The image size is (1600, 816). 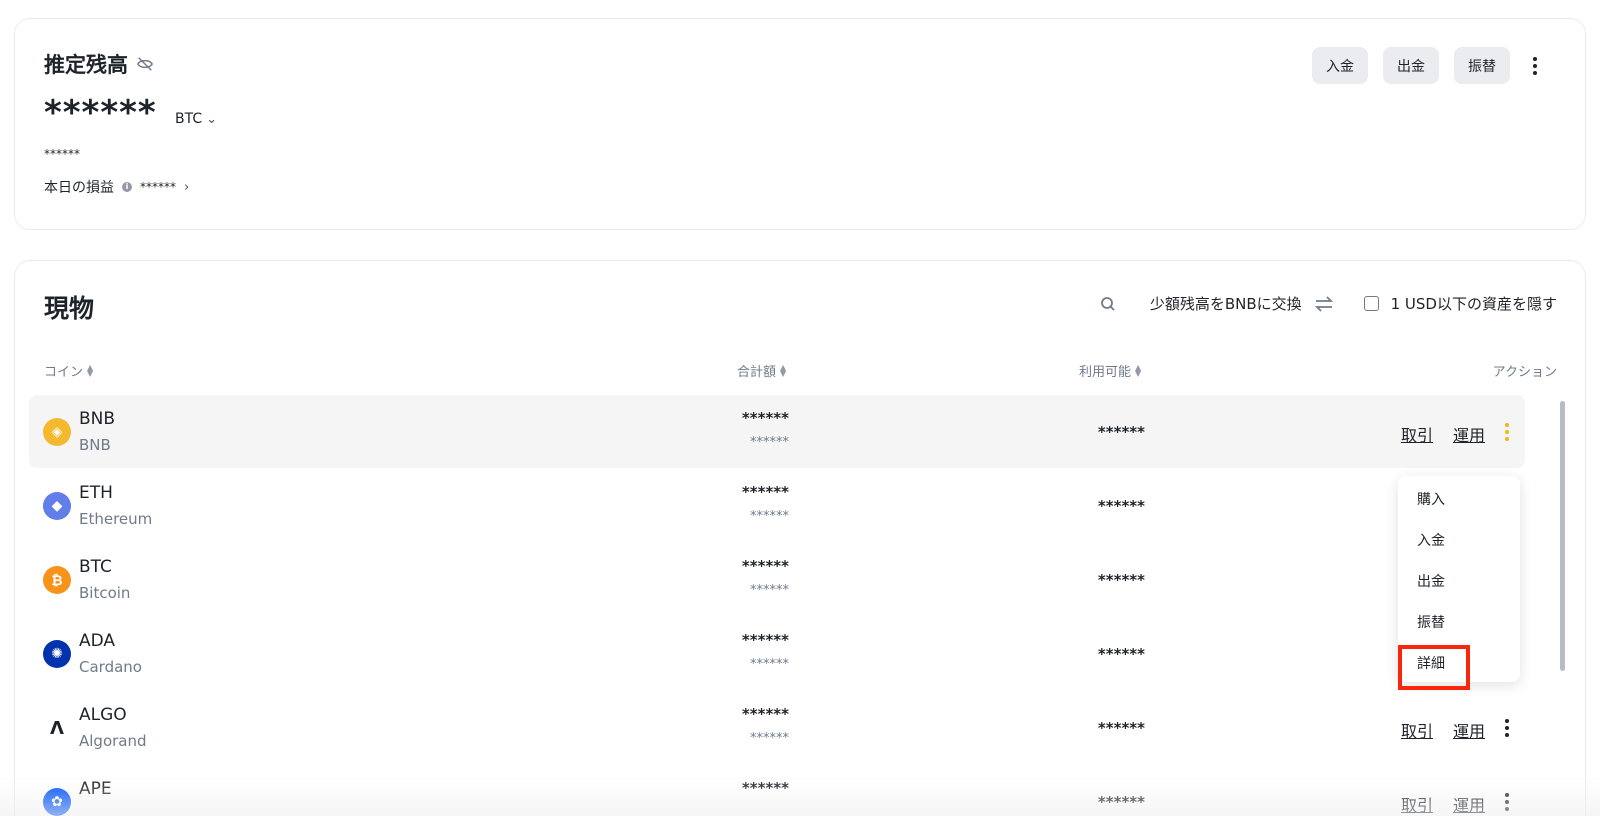 I want to click on hide-small-assets-checkbox, so click(x=1371, y=303).